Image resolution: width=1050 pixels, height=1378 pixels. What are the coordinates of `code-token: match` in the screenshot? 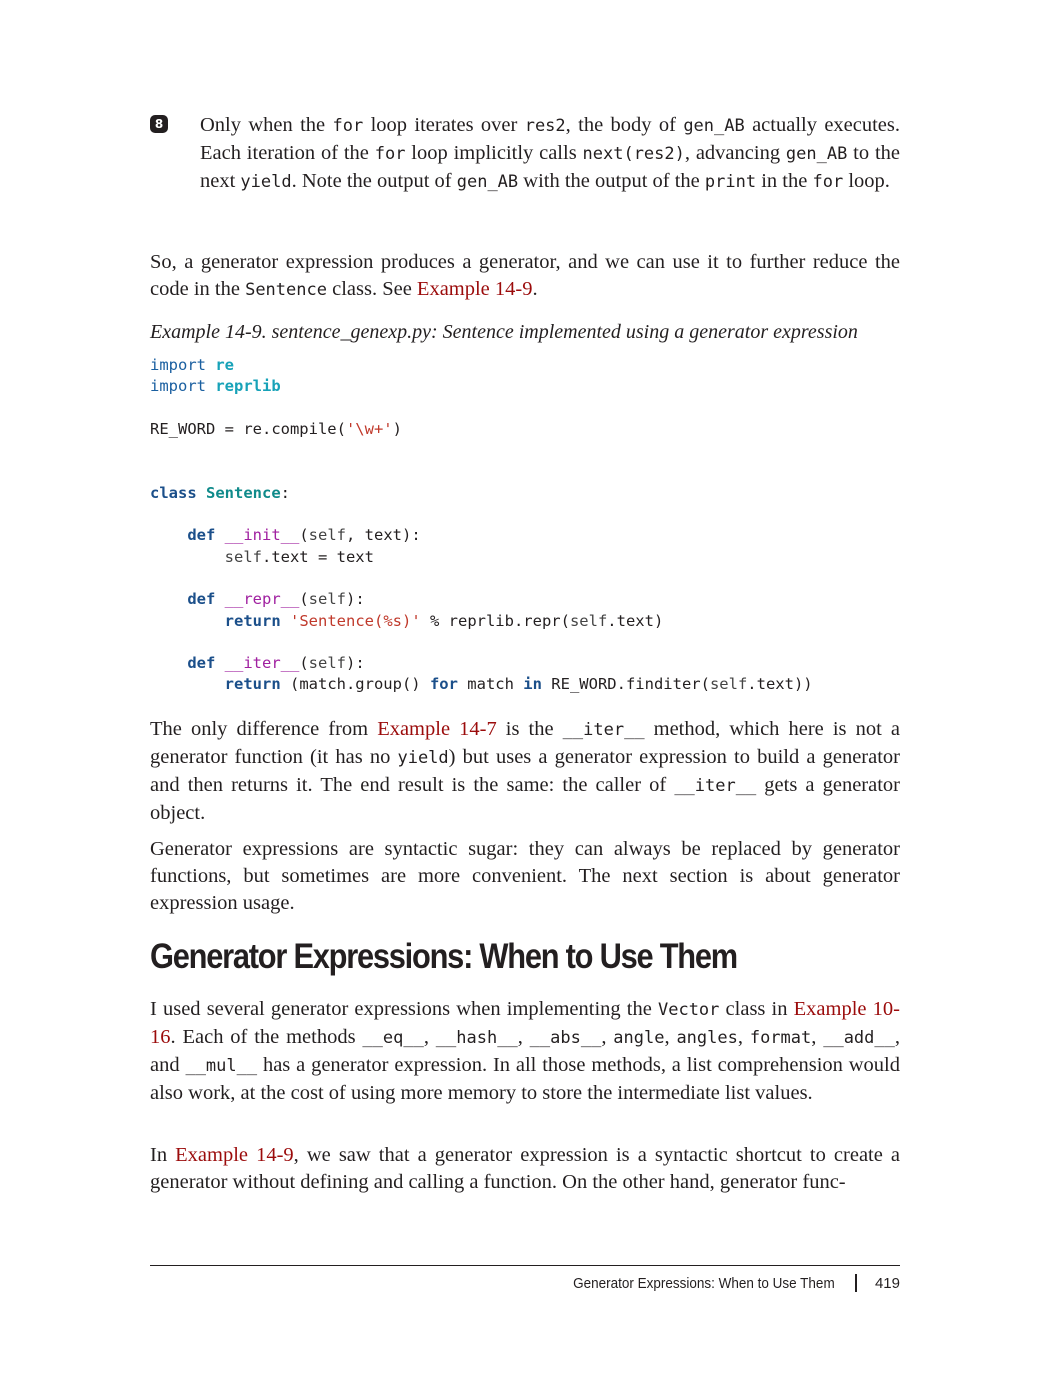 It's located at (490, 684).